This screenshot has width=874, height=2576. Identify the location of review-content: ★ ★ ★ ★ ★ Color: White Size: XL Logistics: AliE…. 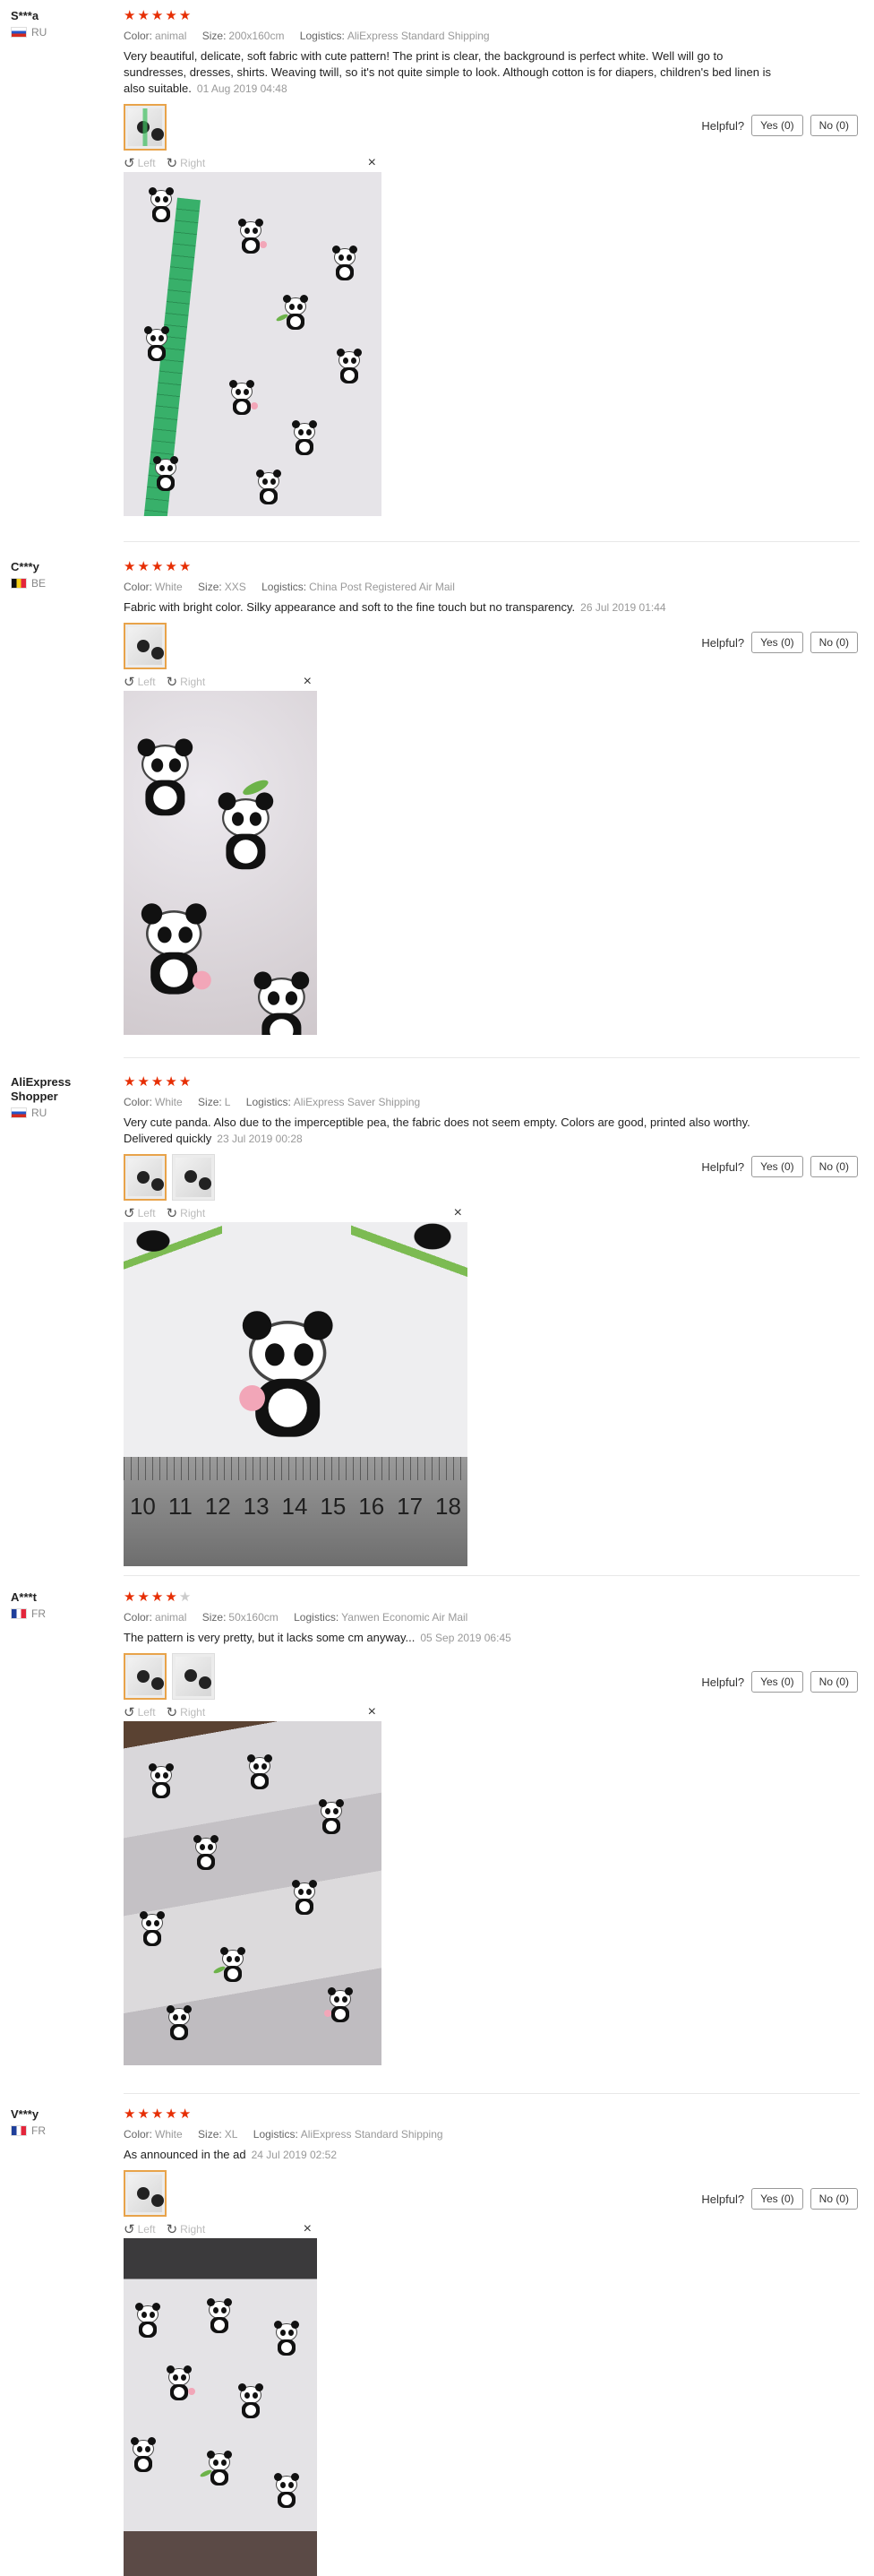
(455, 2341).